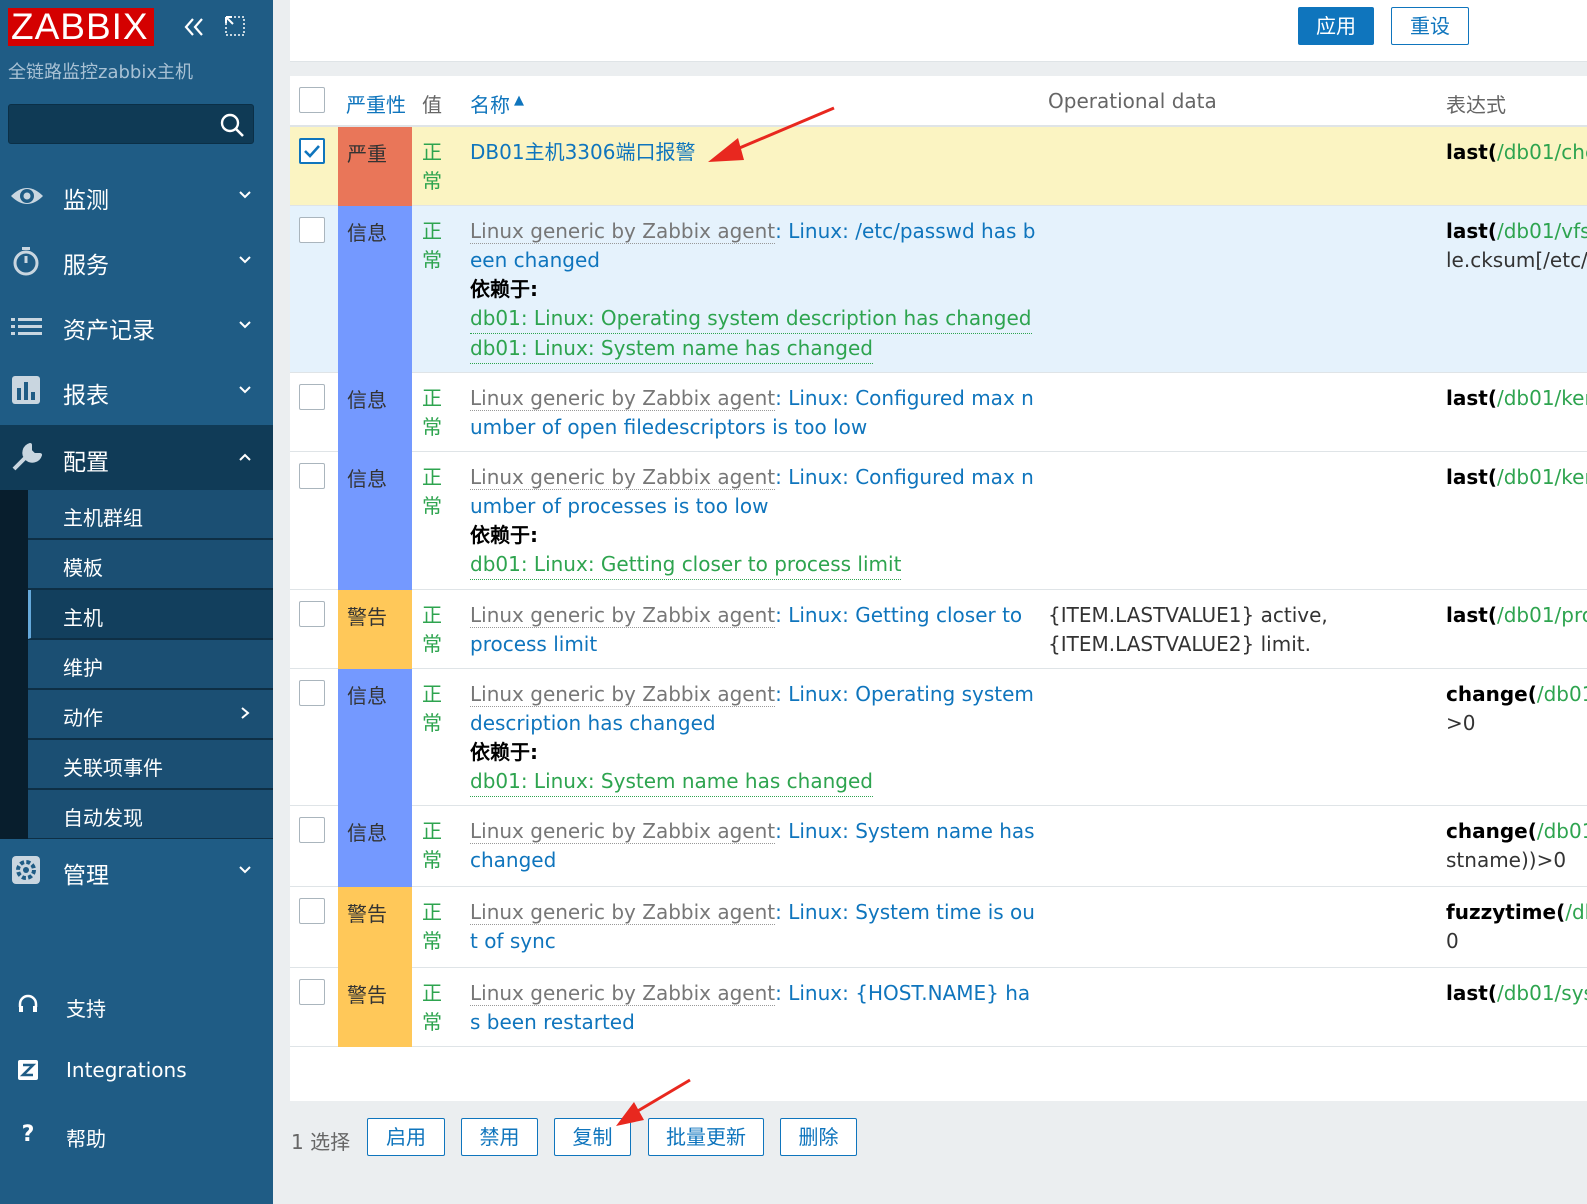  Describe the element at coordinates (938, 166) in the screenshot. I see `table-row: 严重正常 DB01主机3306端口报警 last(/db01/che` at that location.